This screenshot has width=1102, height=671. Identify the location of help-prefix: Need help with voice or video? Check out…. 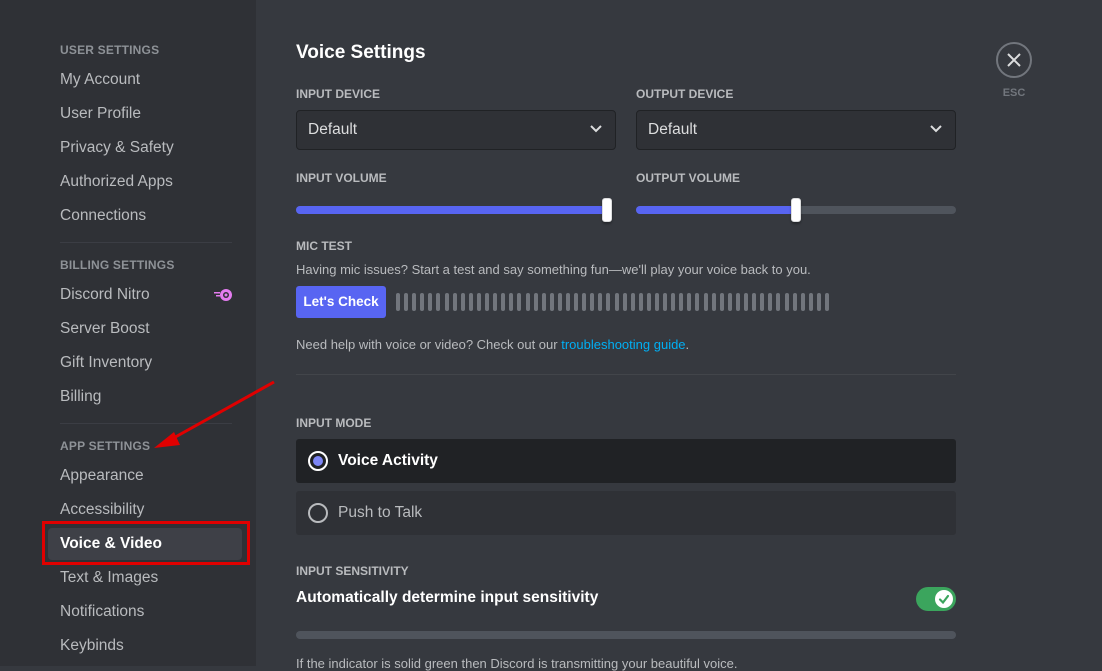
(429, 344).